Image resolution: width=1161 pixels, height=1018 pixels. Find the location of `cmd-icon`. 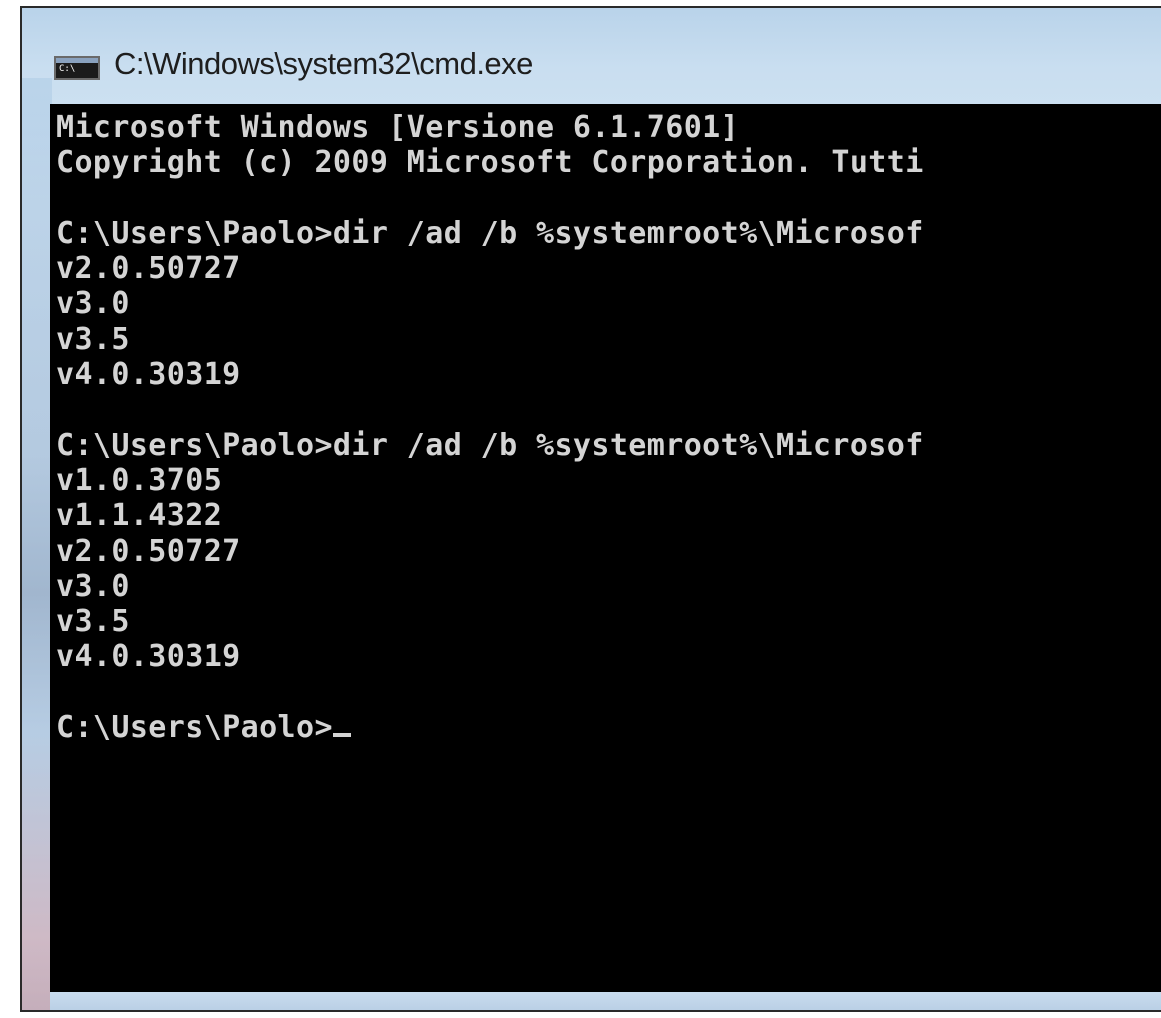

cmd-icon is located at coordinates (77, 68).